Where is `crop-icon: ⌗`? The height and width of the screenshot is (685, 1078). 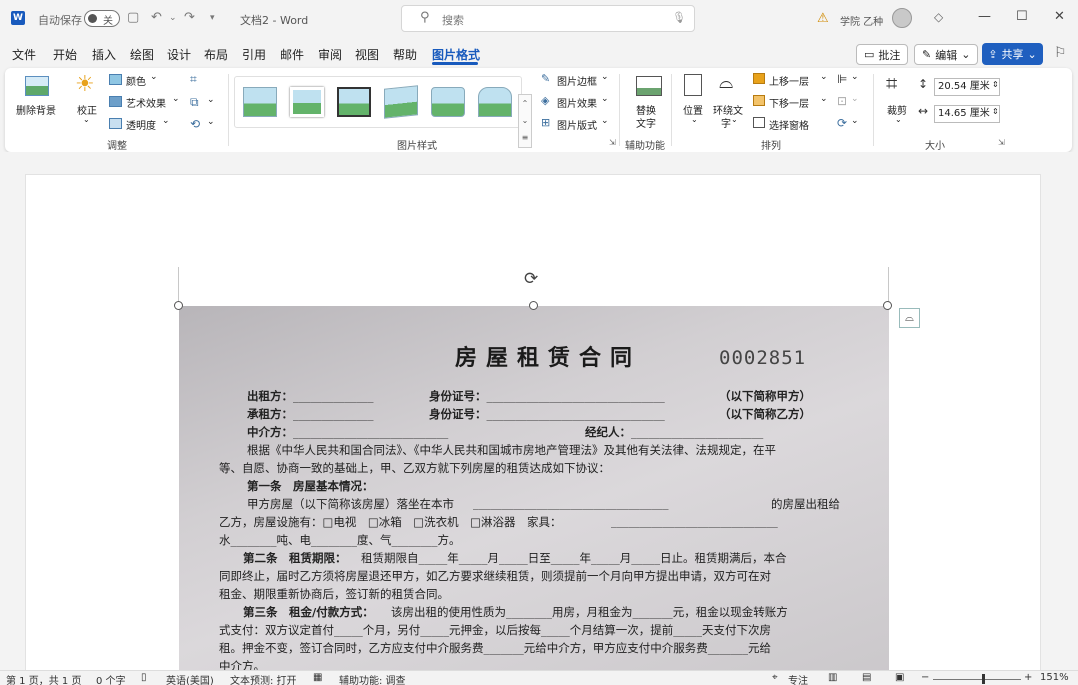 crop-icon: ⌗ is located at coordinates (891, 83).